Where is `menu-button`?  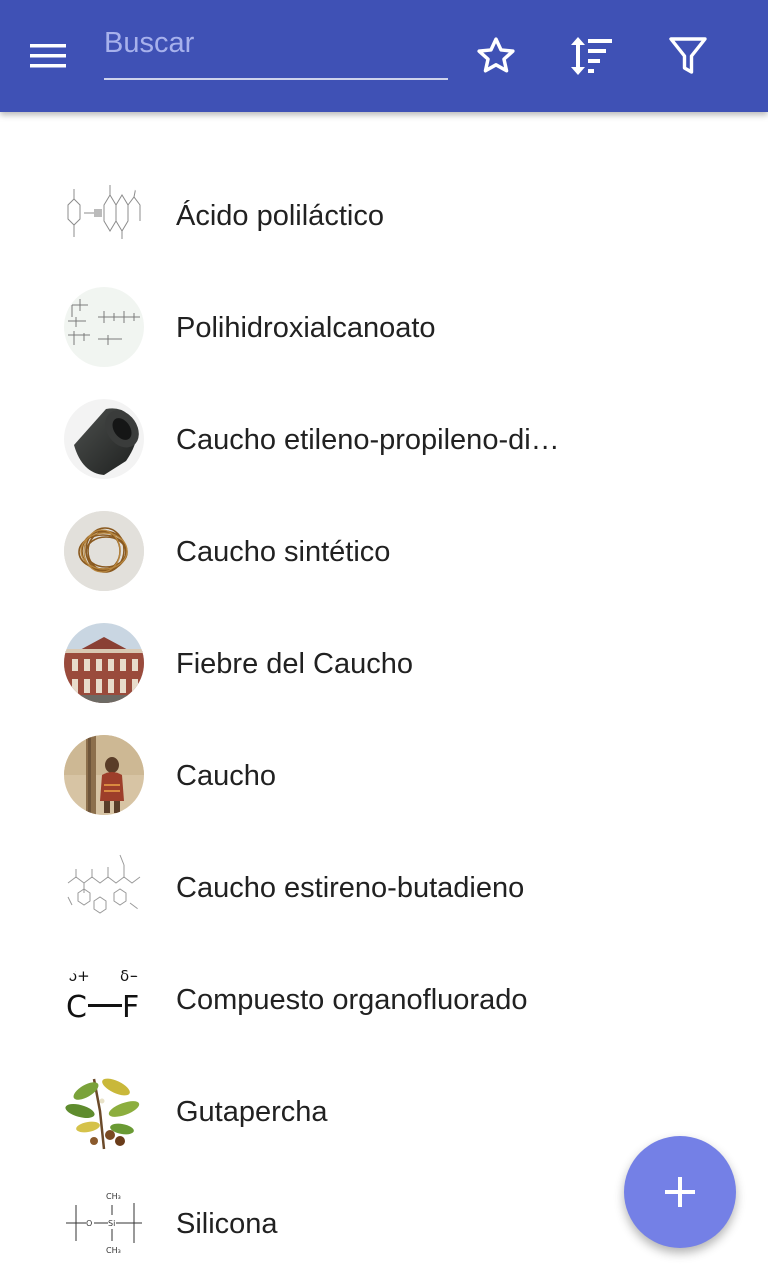 menu-button is located at coordinates (56, 56).